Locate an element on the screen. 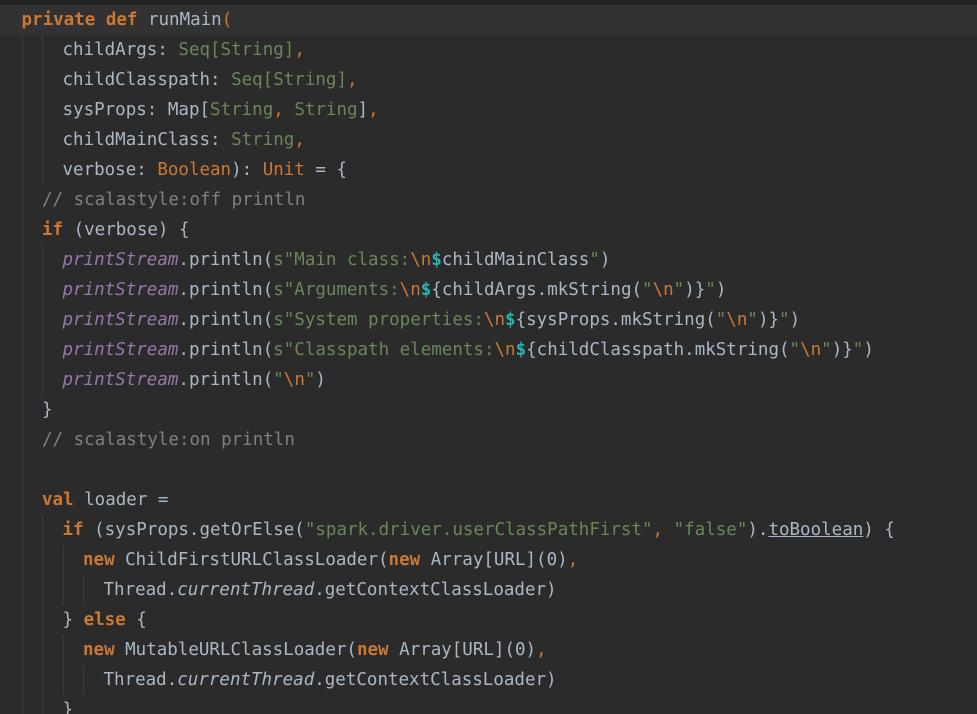 This screenshot has width=977, height=714. code-token: Unit is located at coordinates (283, 170).